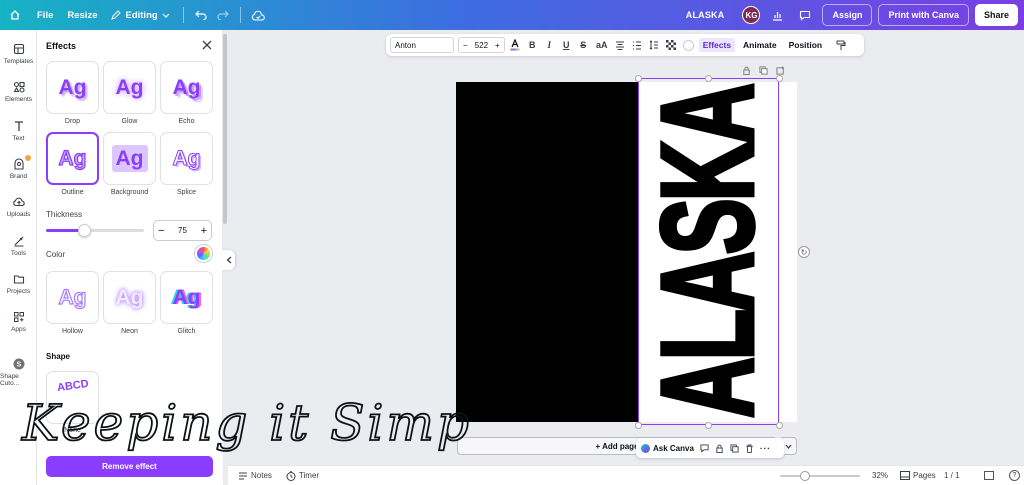  What do you see at coordinates (15, 15) in the screenshot?
I see `home-icon` at bounding box center [15, 15].